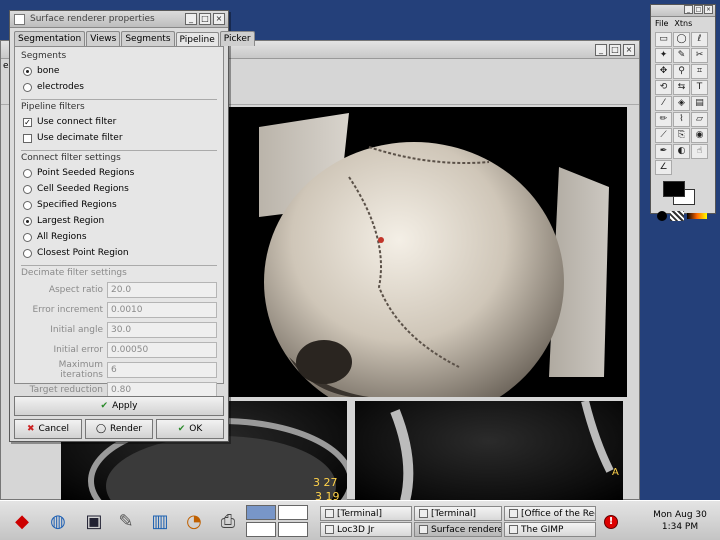 This screenshot has width=720, height=540. I want to click on rect-select-icon: ▭, so click(663, 39).